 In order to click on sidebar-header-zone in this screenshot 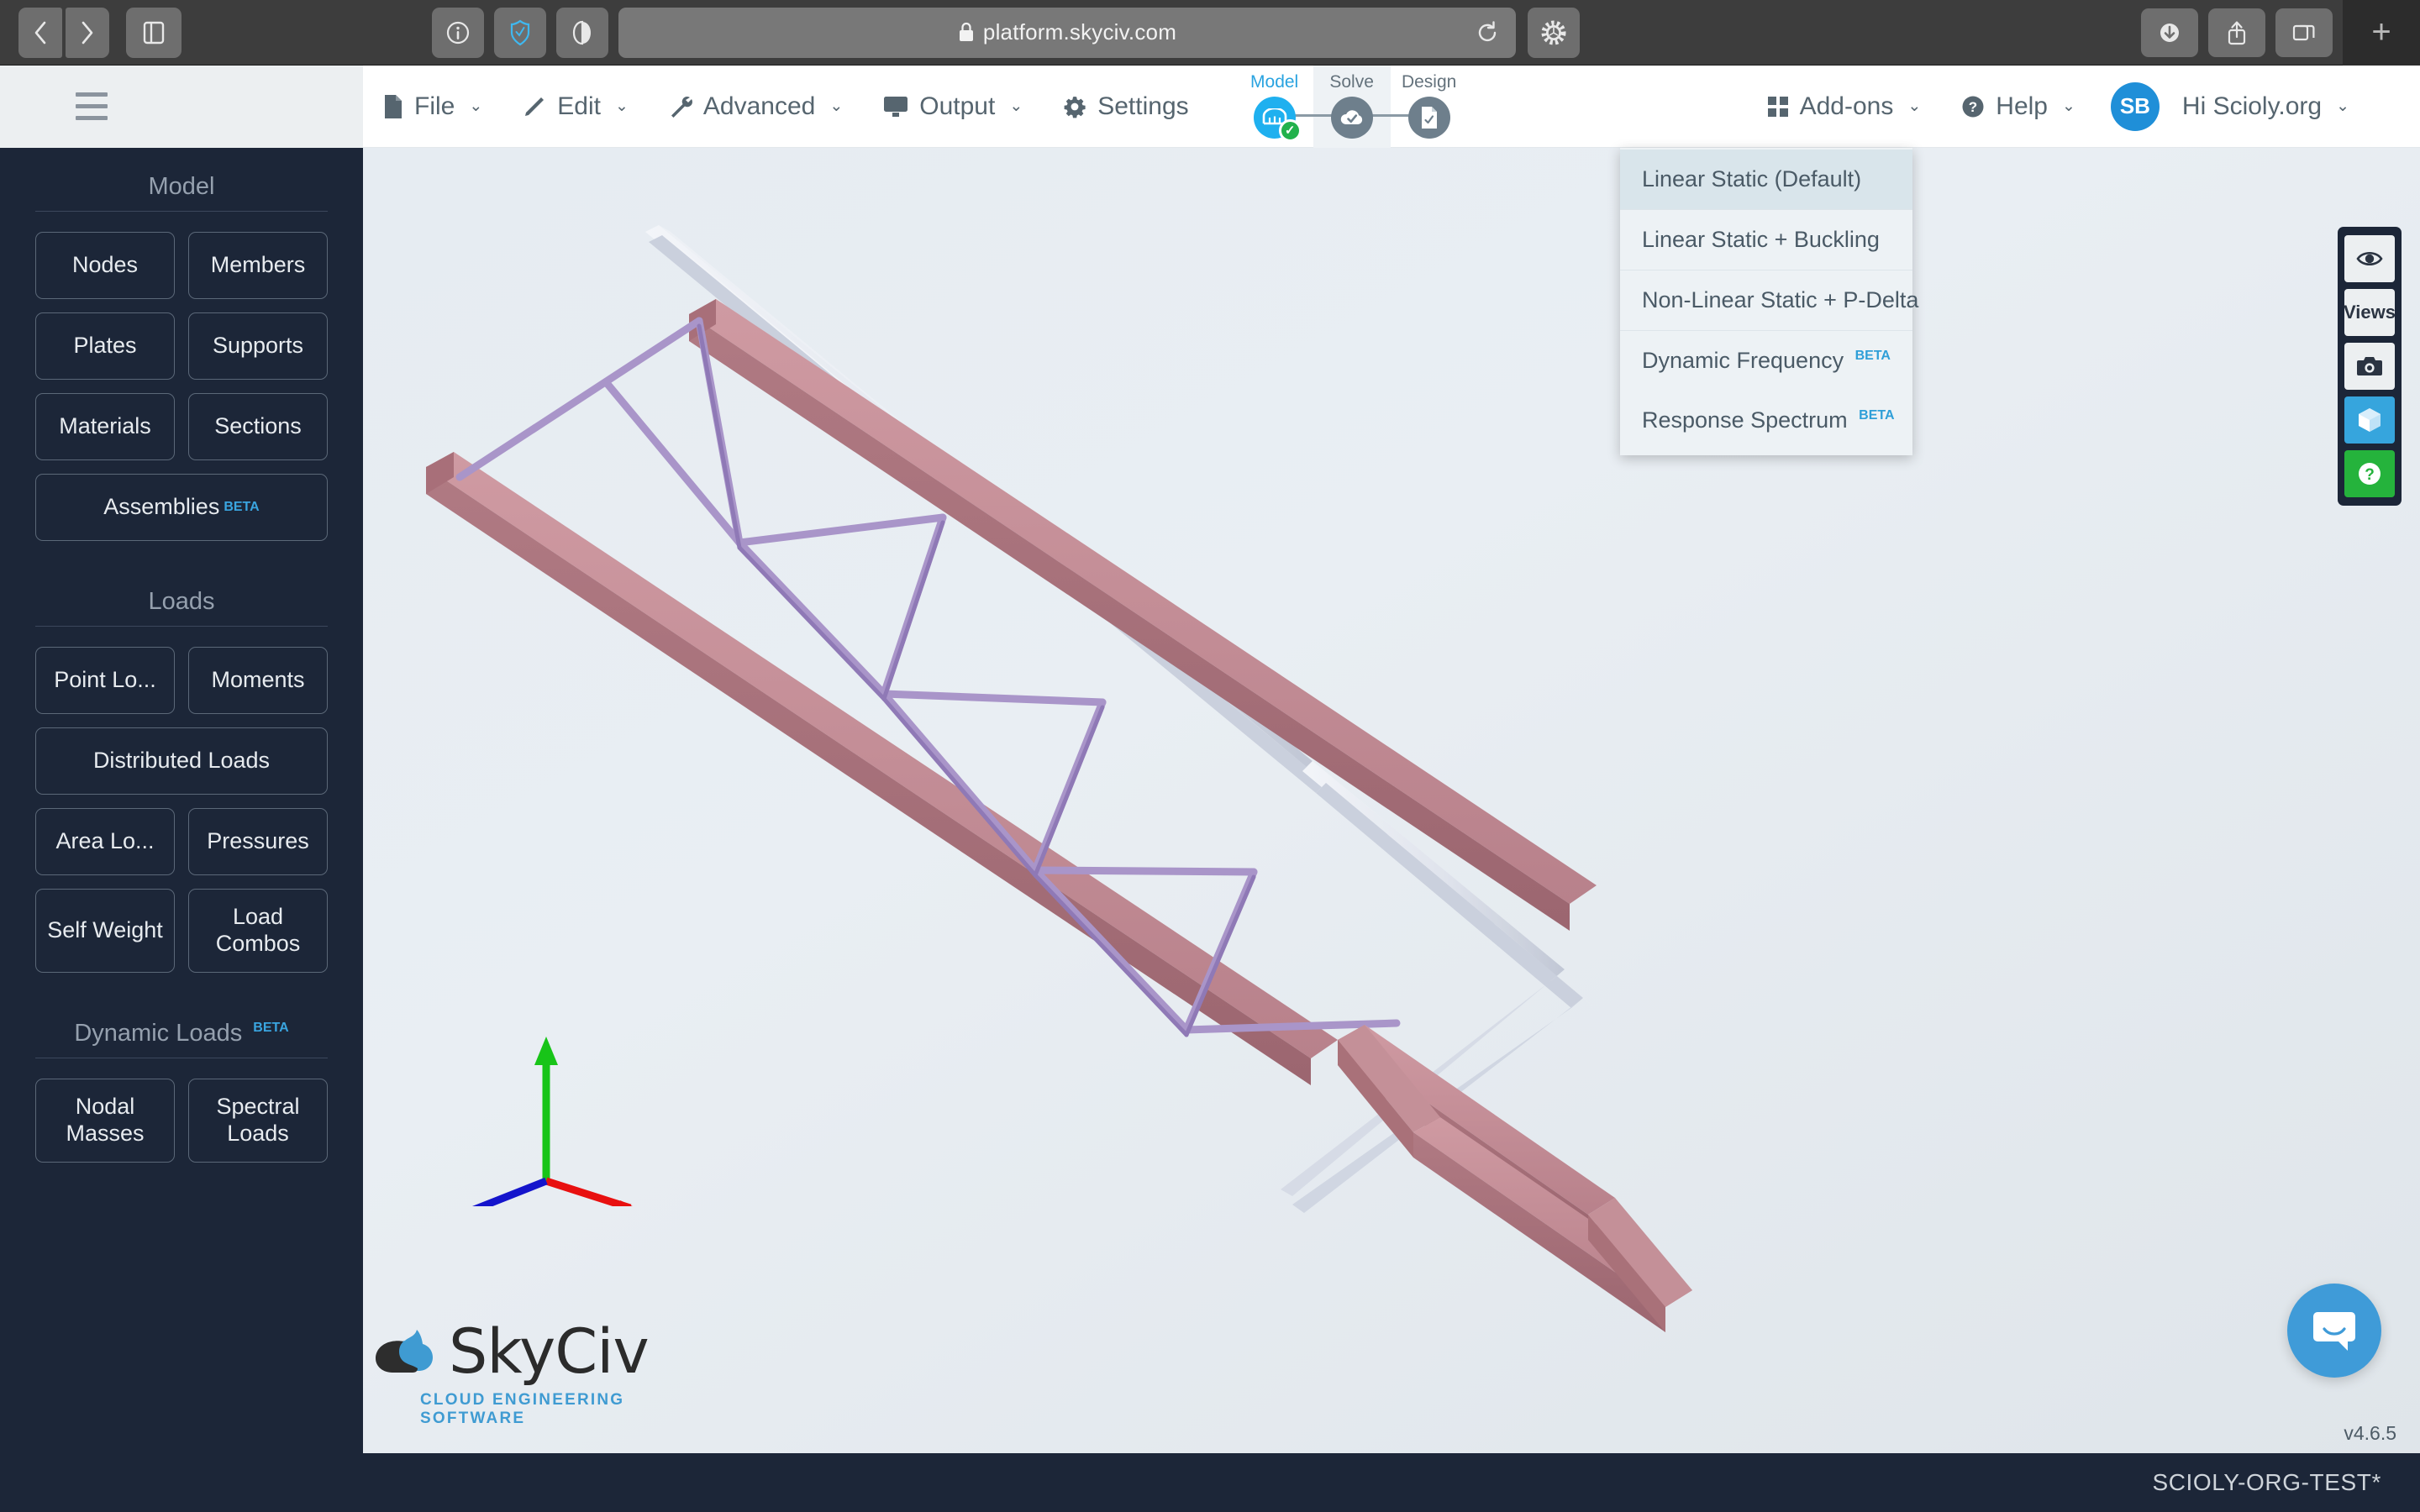, I will do `click(181, 106)`.